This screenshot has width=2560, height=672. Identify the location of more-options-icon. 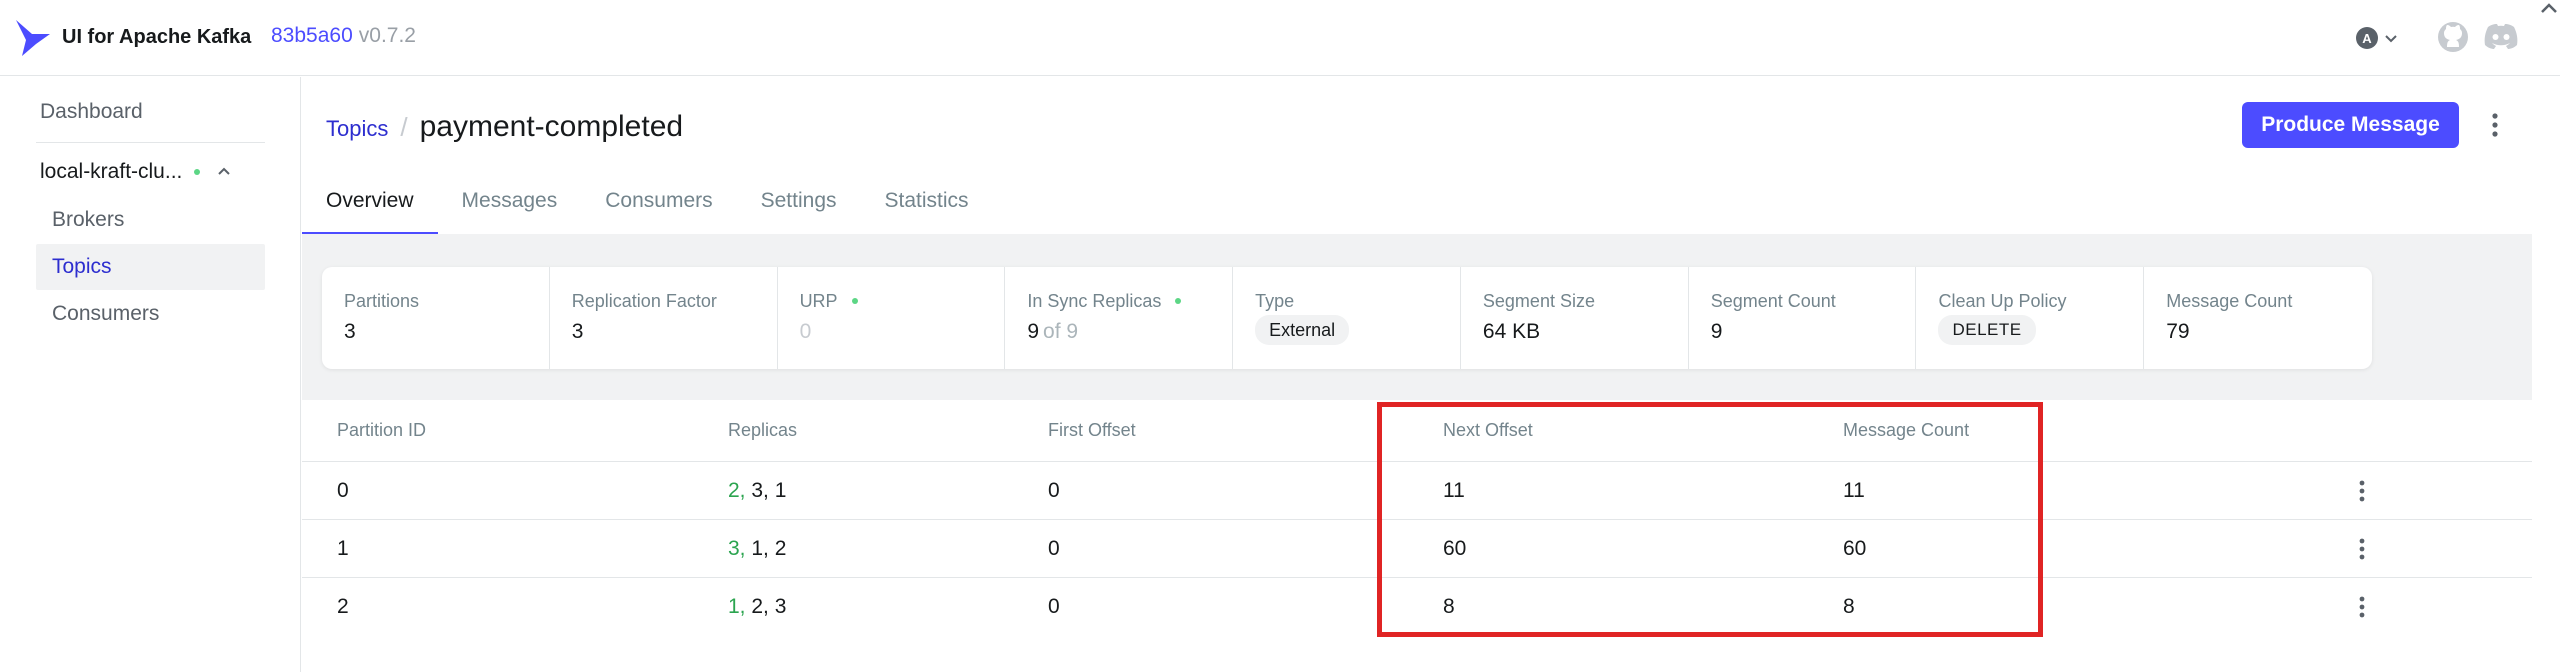
(2495, 125).